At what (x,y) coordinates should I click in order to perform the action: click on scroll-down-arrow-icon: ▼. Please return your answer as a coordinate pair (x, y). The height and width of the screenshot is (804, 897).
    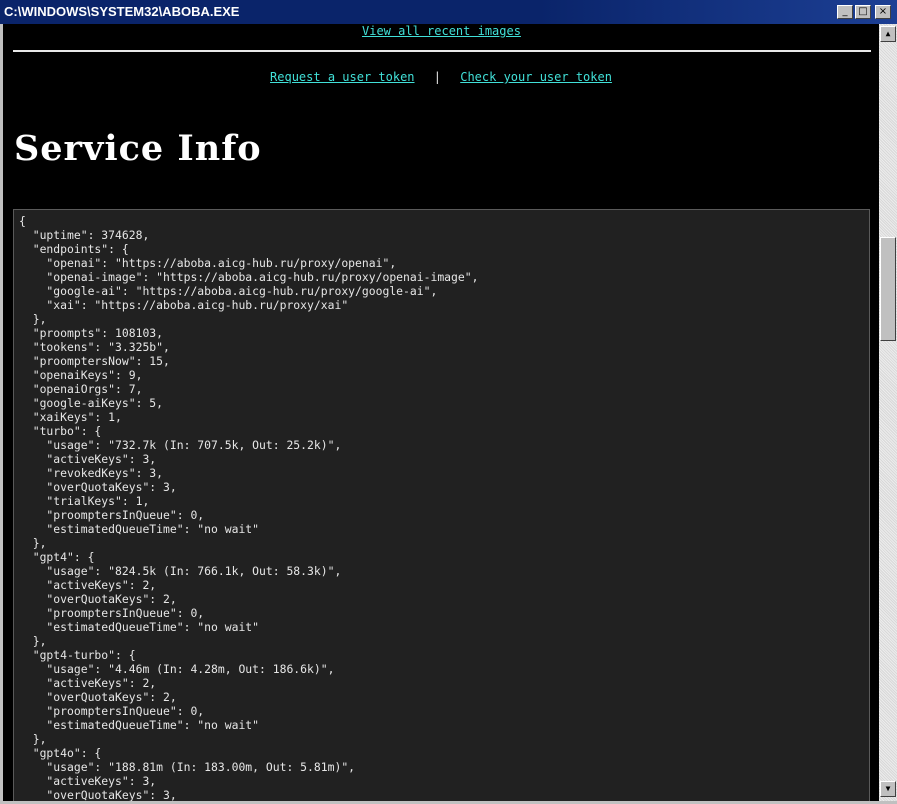
    Looking at the image, I should click on (888, 789).